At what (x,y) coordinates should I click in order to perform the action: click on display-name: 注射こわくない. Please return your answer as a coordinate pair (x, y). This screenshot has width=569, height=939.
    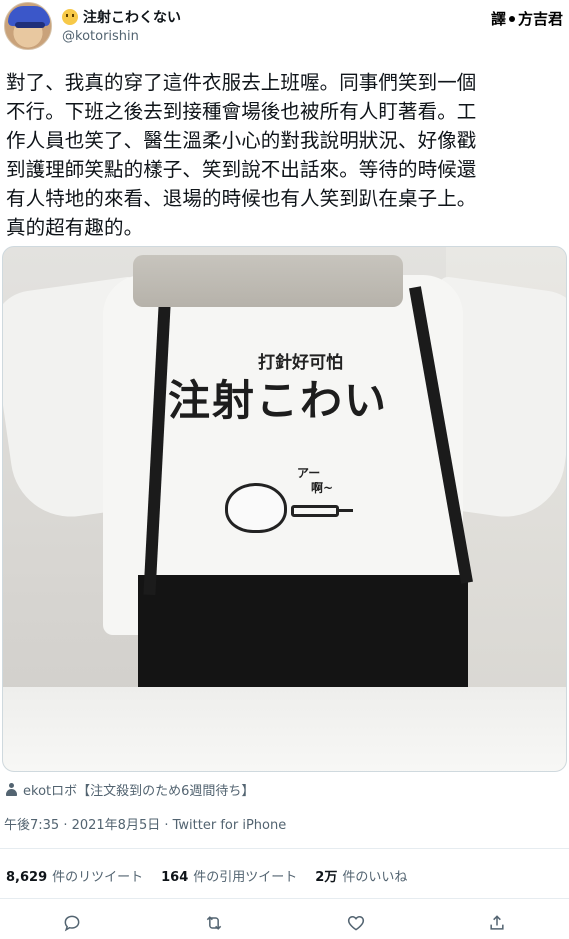
    Looking at the image, I should click on (132, 17).